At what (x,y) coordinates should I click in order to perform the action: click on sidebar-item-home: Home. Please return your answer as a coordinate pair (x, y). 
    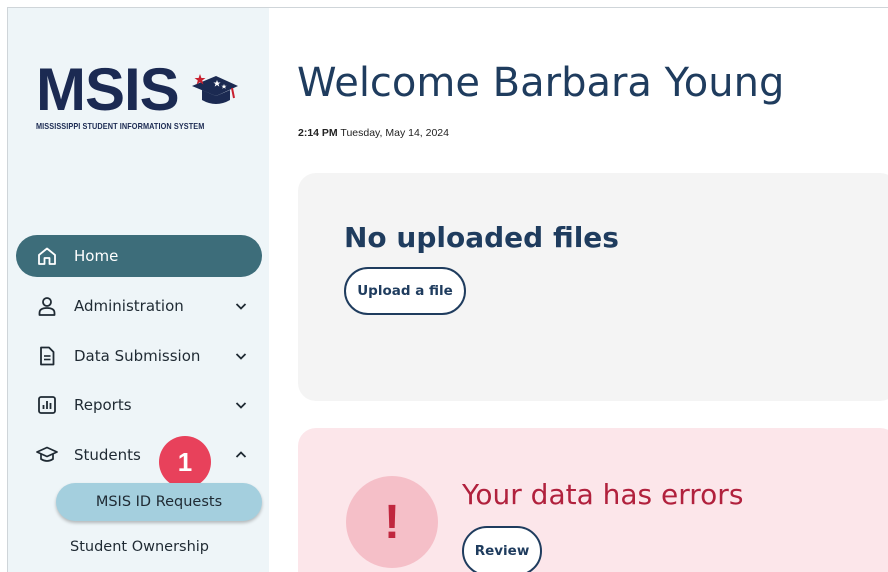
    Looking at the image, I should click on (139, 256).